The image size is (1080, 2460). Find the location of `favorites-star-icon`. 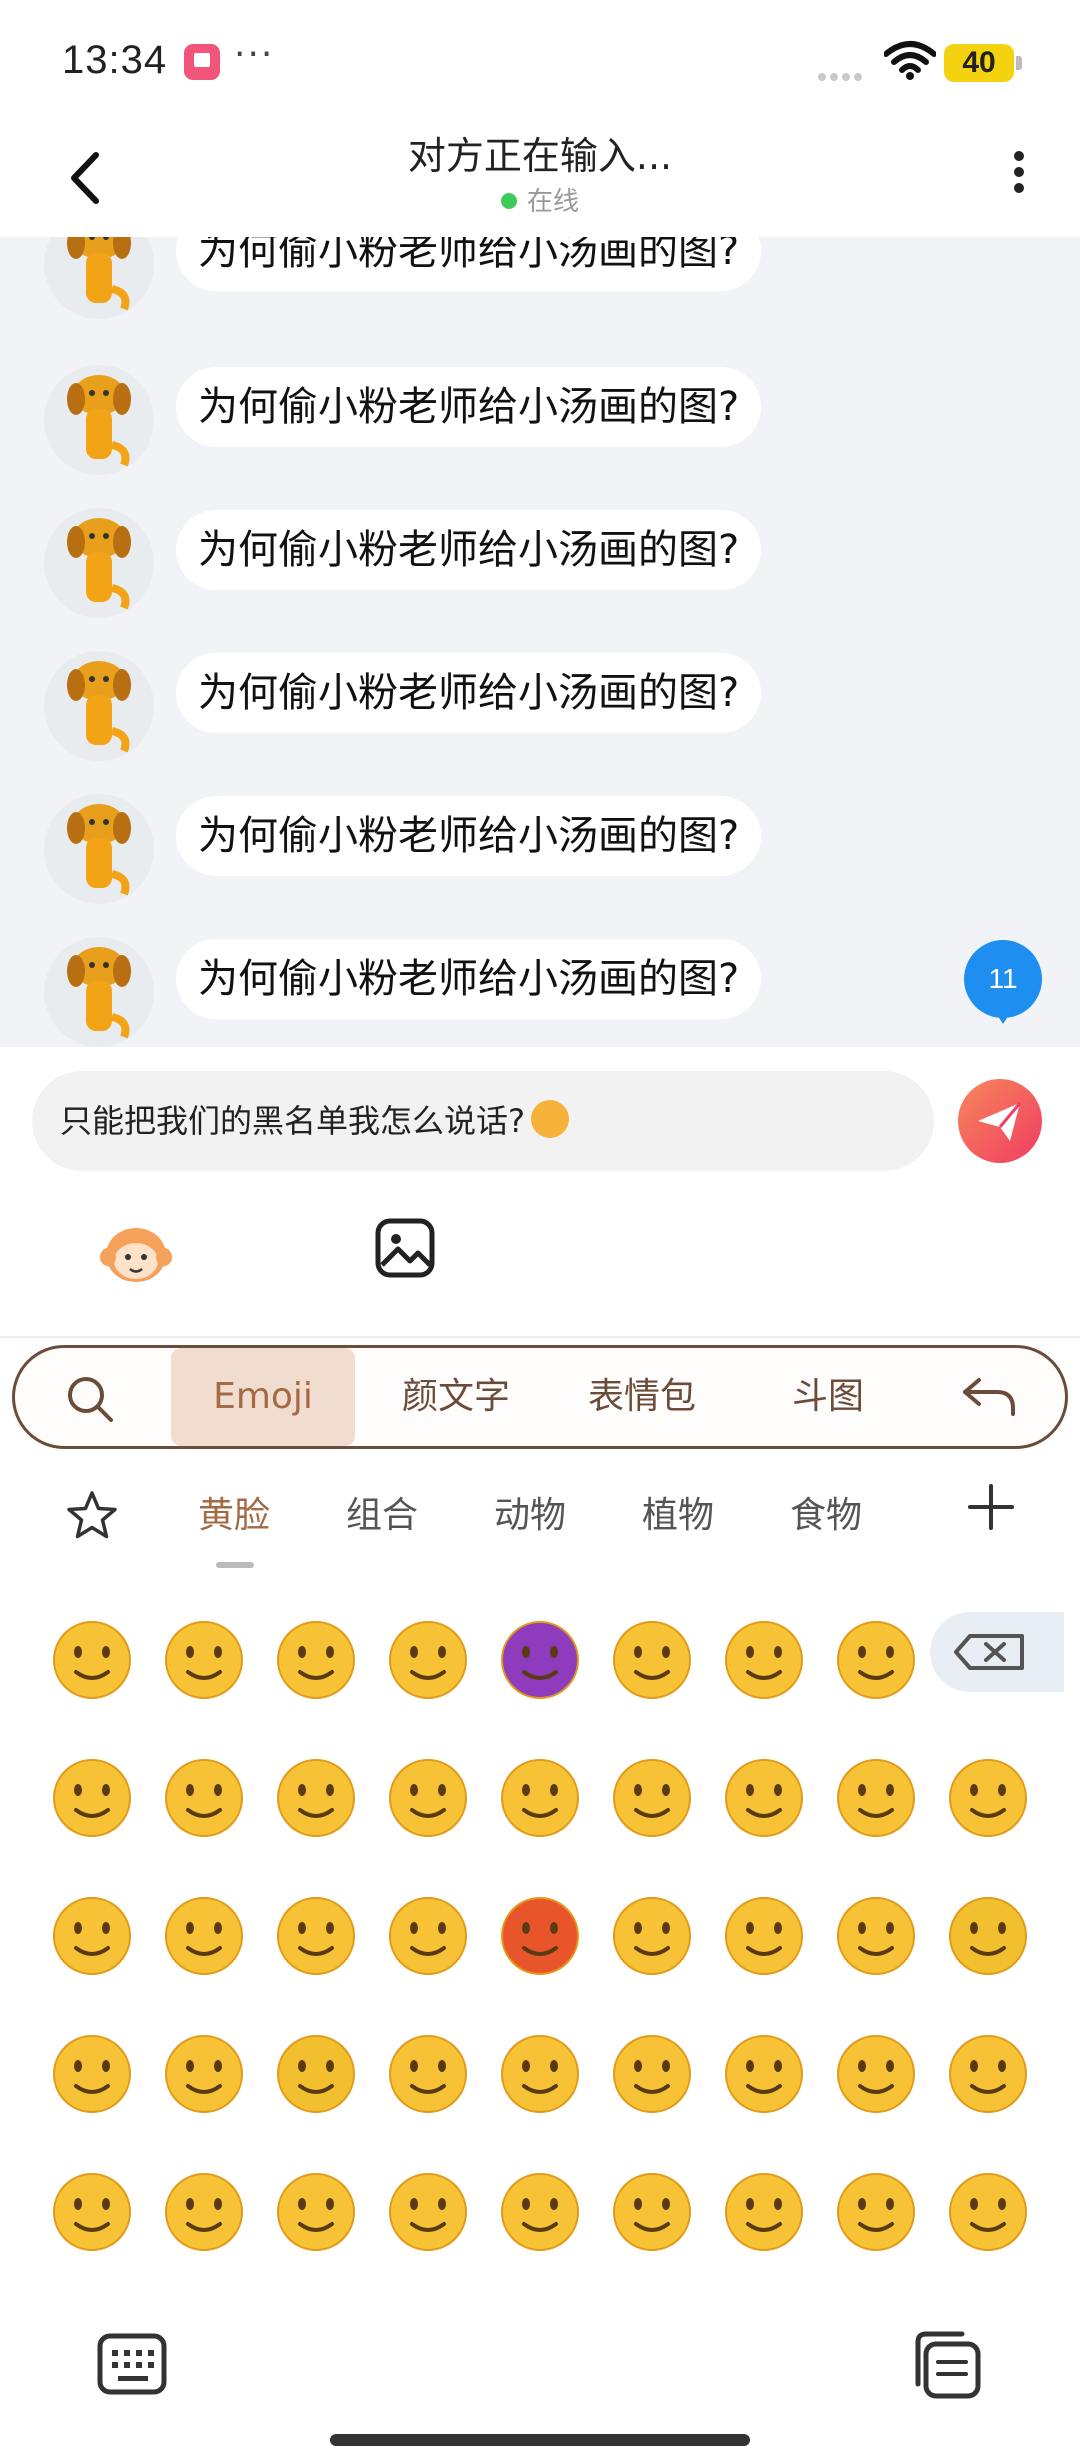

favorites-star-icon is located at coordinates (92, 1516).